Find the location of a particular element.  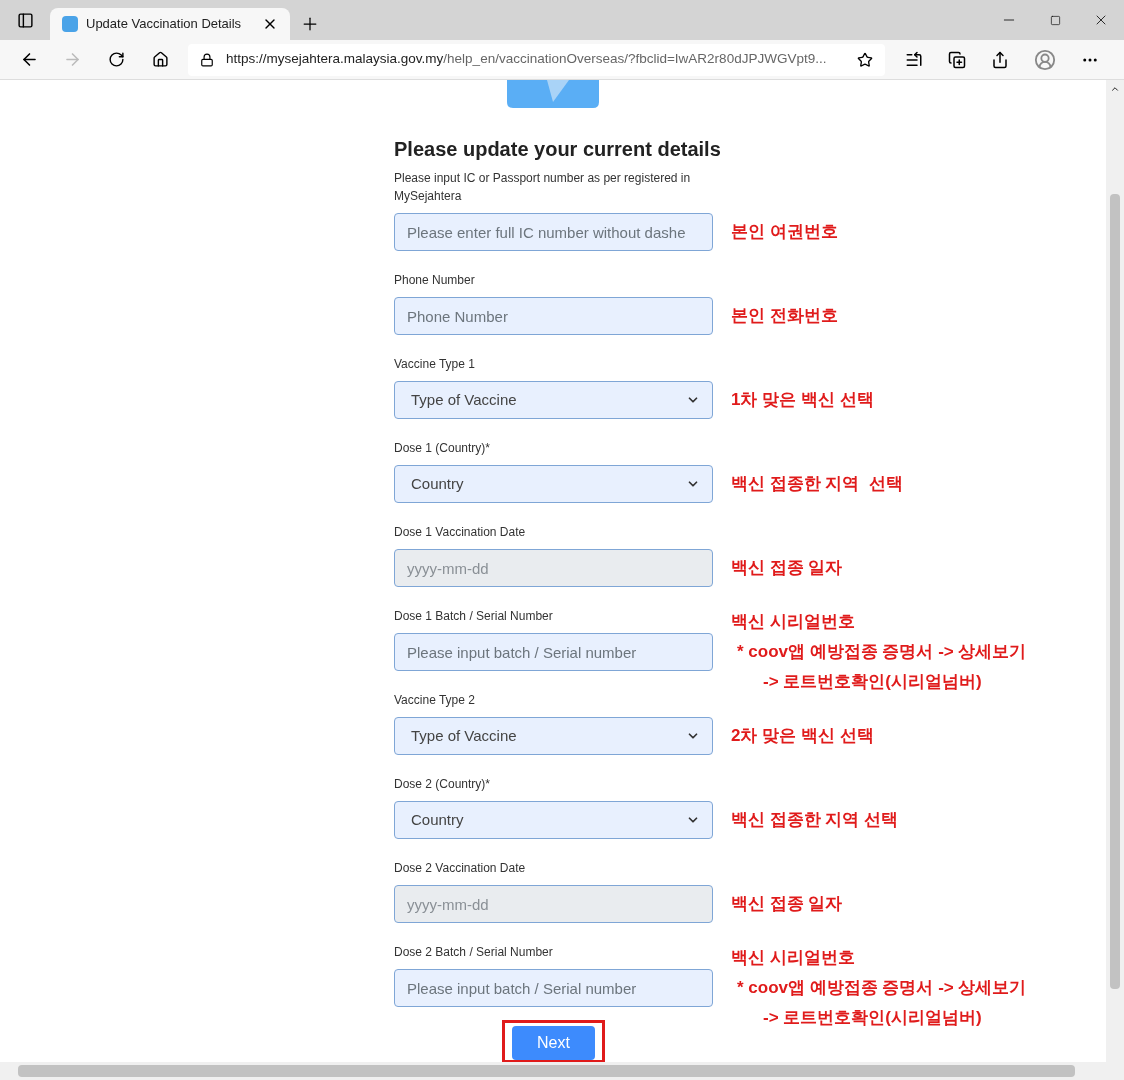

text-field: Please enter full IC number without dashe is located at coordinates (553, 232).